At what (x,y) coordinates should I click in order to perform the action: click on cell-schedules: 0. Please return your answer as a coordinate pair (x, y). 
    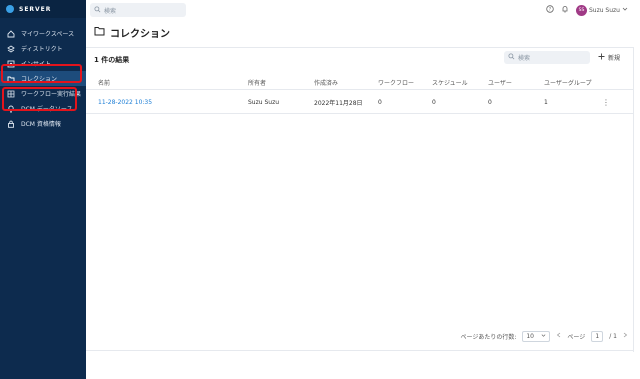
    Looking at the image, I should click on (434, 102).